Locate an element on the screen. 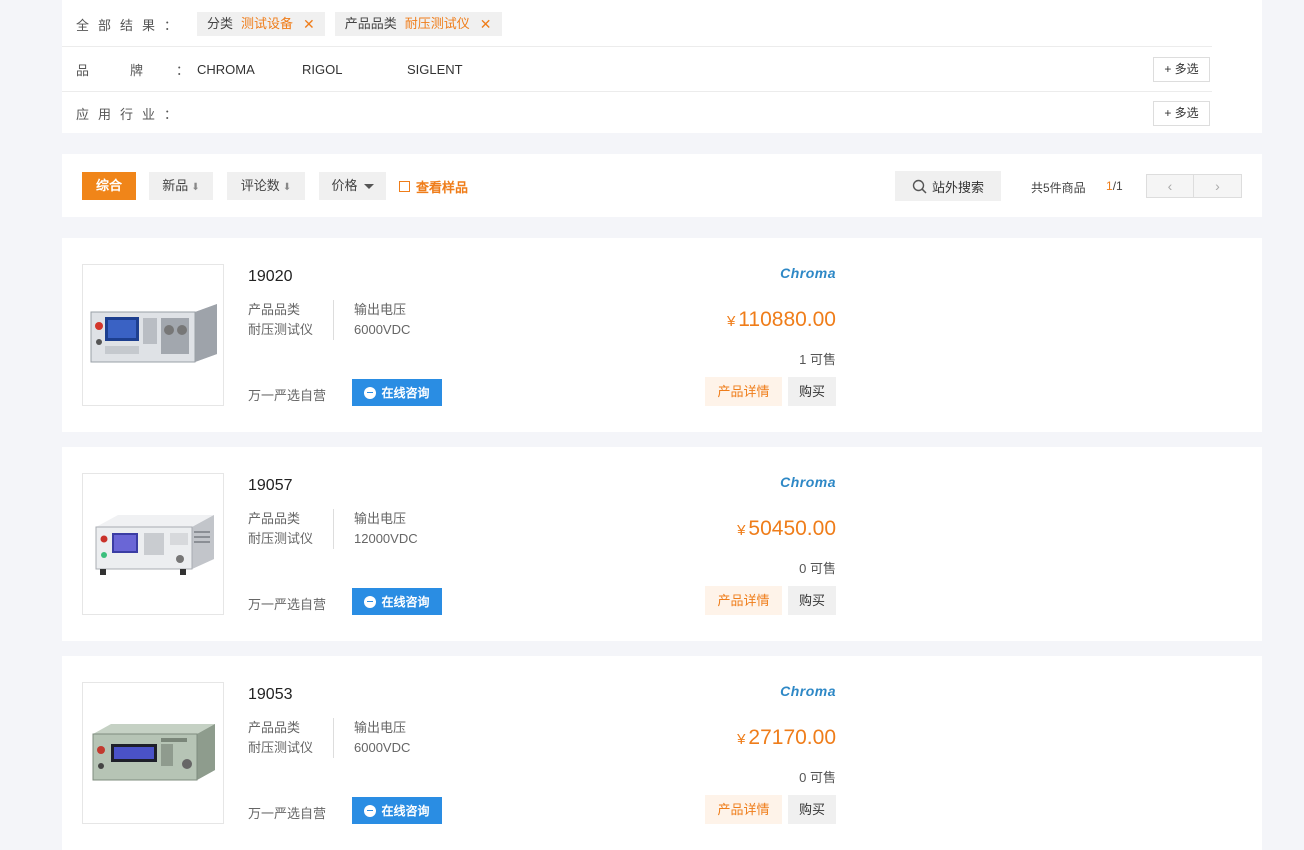 This screenshot has height=850, width=1304. page-current: 1 is located at coordinates (1109, 186).